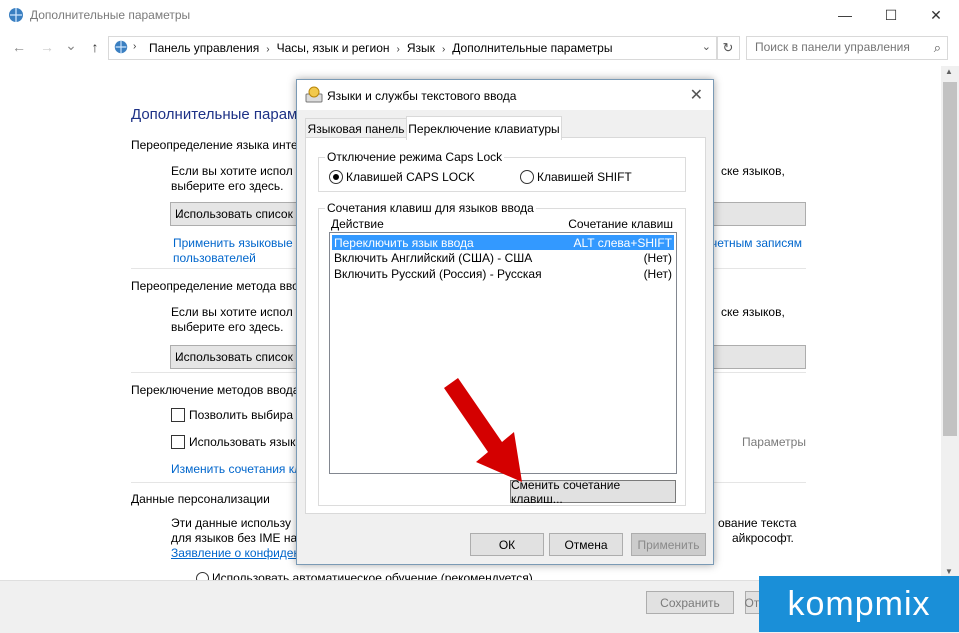 The height and width of the screenshot is (633, 959). What do you see at coordinates (135, 46) in the screenshot?
I see `breadcrumb-chevron-icon: ›` at bounding box center [135, 46].